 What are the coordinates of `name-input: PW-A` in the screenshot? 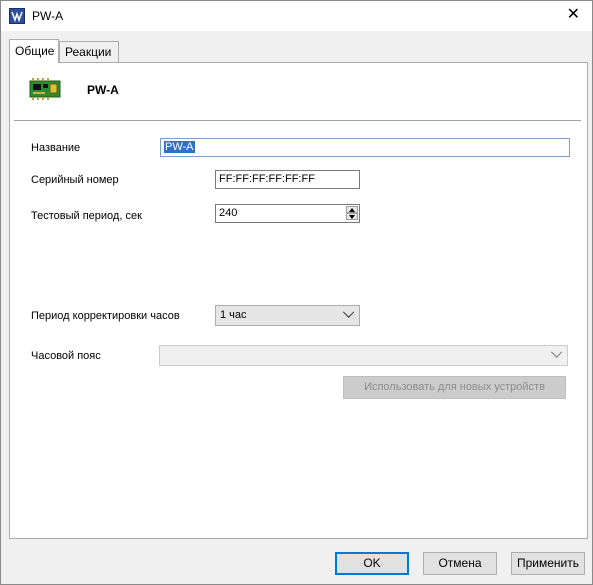 It's located at (365, 147).